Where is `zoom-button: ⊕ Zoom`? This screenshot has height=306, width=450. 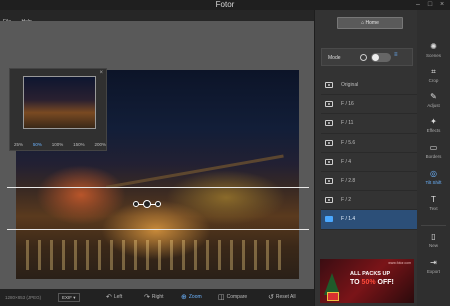 zoom-button: ⊕ Zoom is located at coordinates (191, 297).